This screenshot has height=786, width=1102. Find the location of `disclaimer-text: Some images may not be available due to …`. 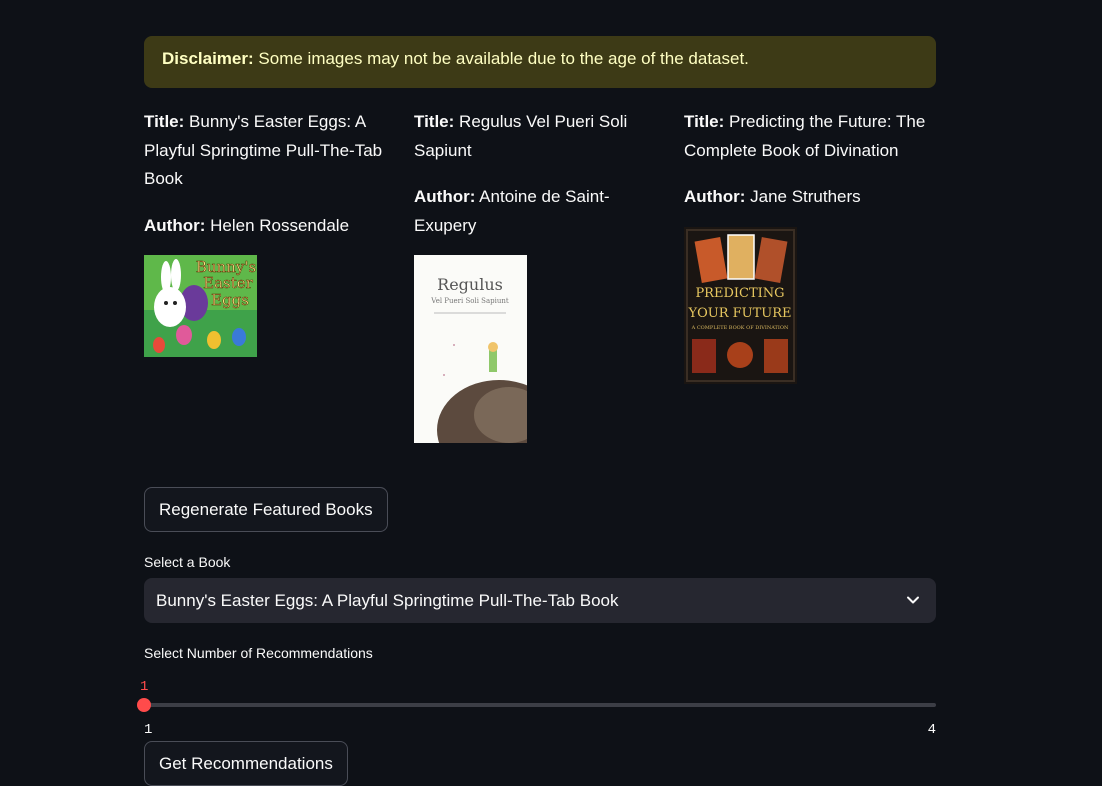

disclaimer-text: Some images may not be available due to … is located at coordinates (503, 58).